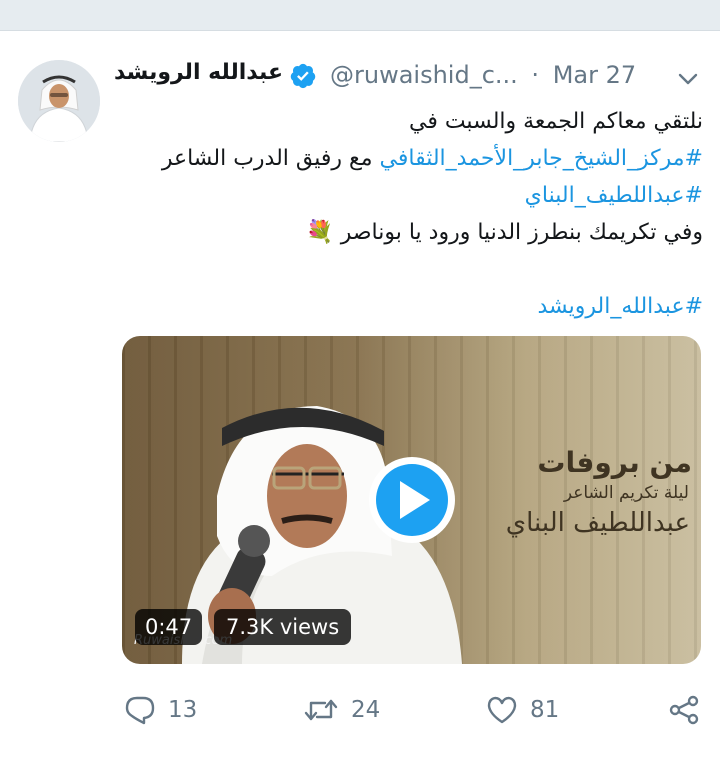  What do you see at coordinates (341, 710) in the screenshot?
I see `retweet-action: 24` at bounding box center [341, 710].